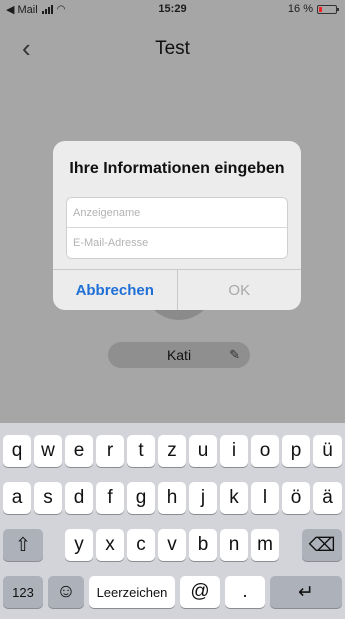 The image size is (345, 619). I want to click on key-q: q, so click(17, 451).